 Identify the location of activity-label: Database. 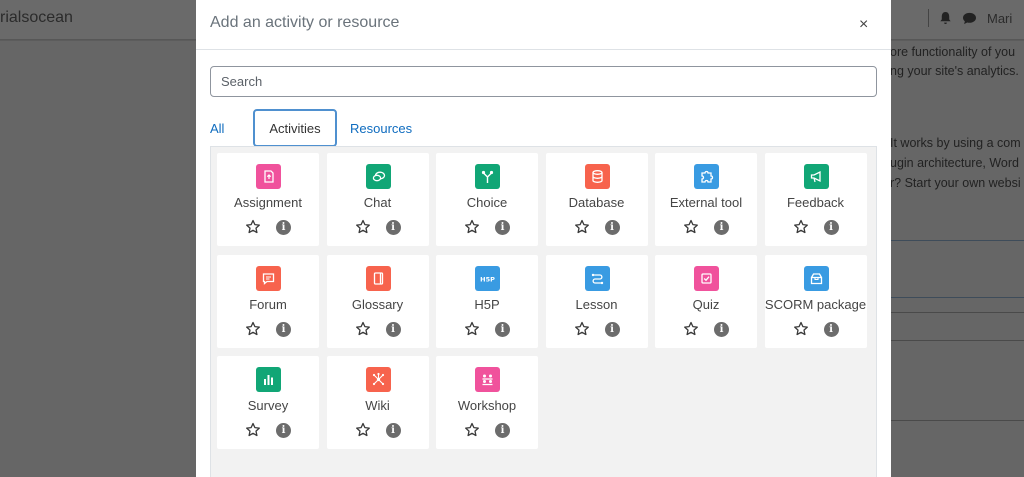
(596, 202).